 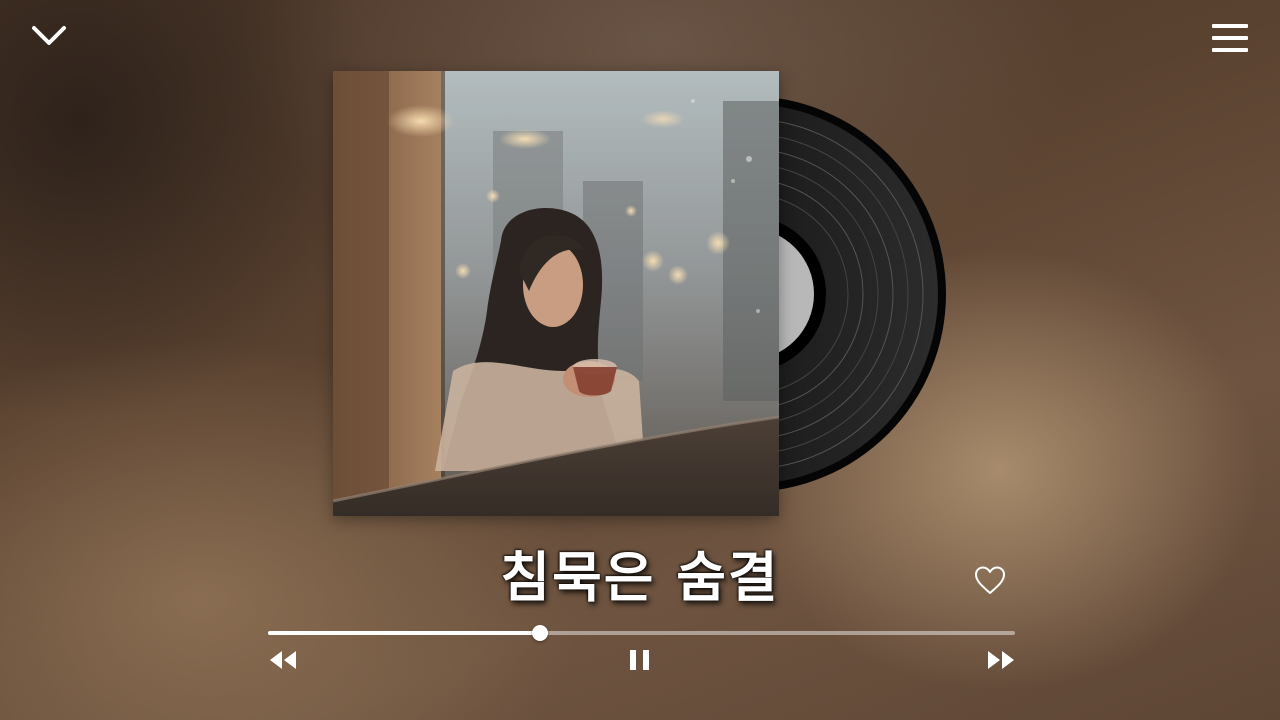 I want to click on pause-icon, so click(x=639, y=660).